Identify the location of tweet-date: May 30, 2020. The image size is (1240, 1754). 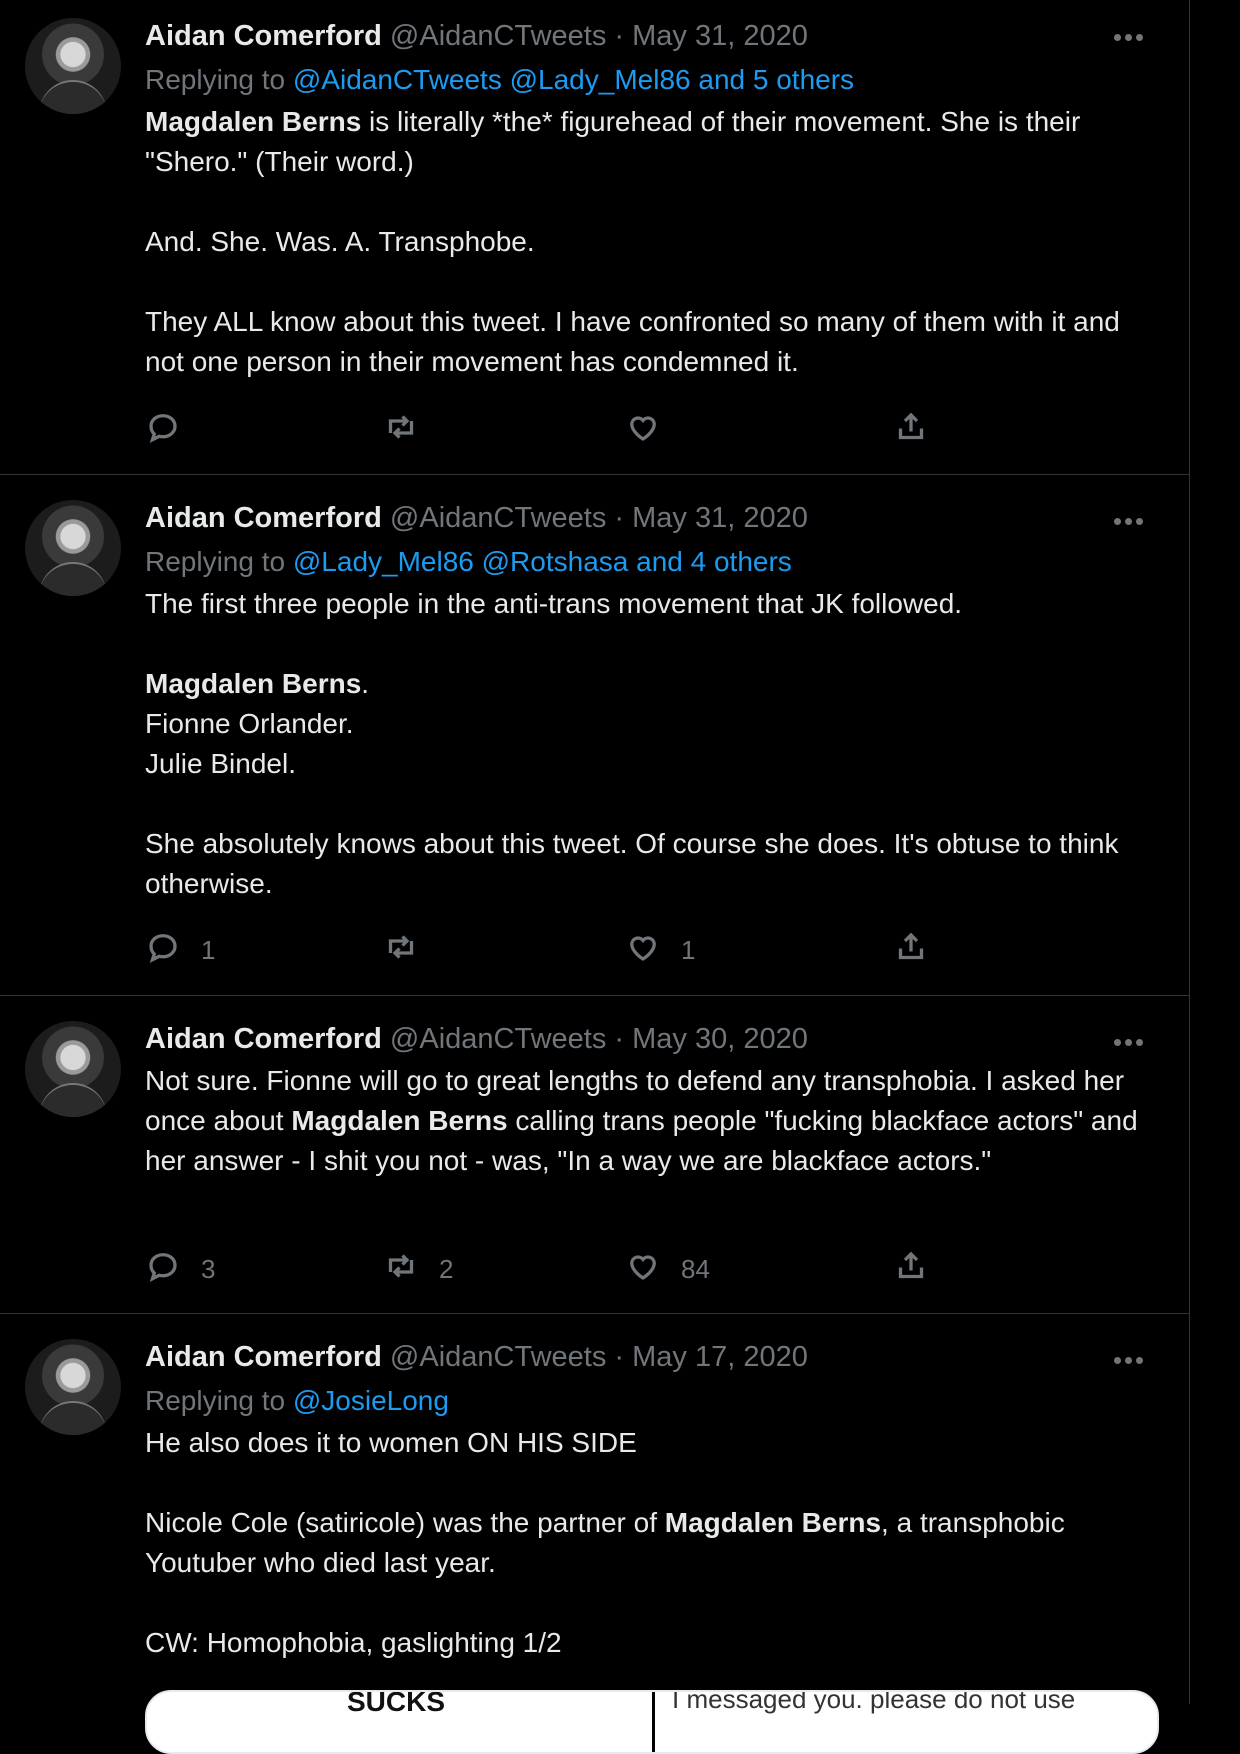
(720, 1039).